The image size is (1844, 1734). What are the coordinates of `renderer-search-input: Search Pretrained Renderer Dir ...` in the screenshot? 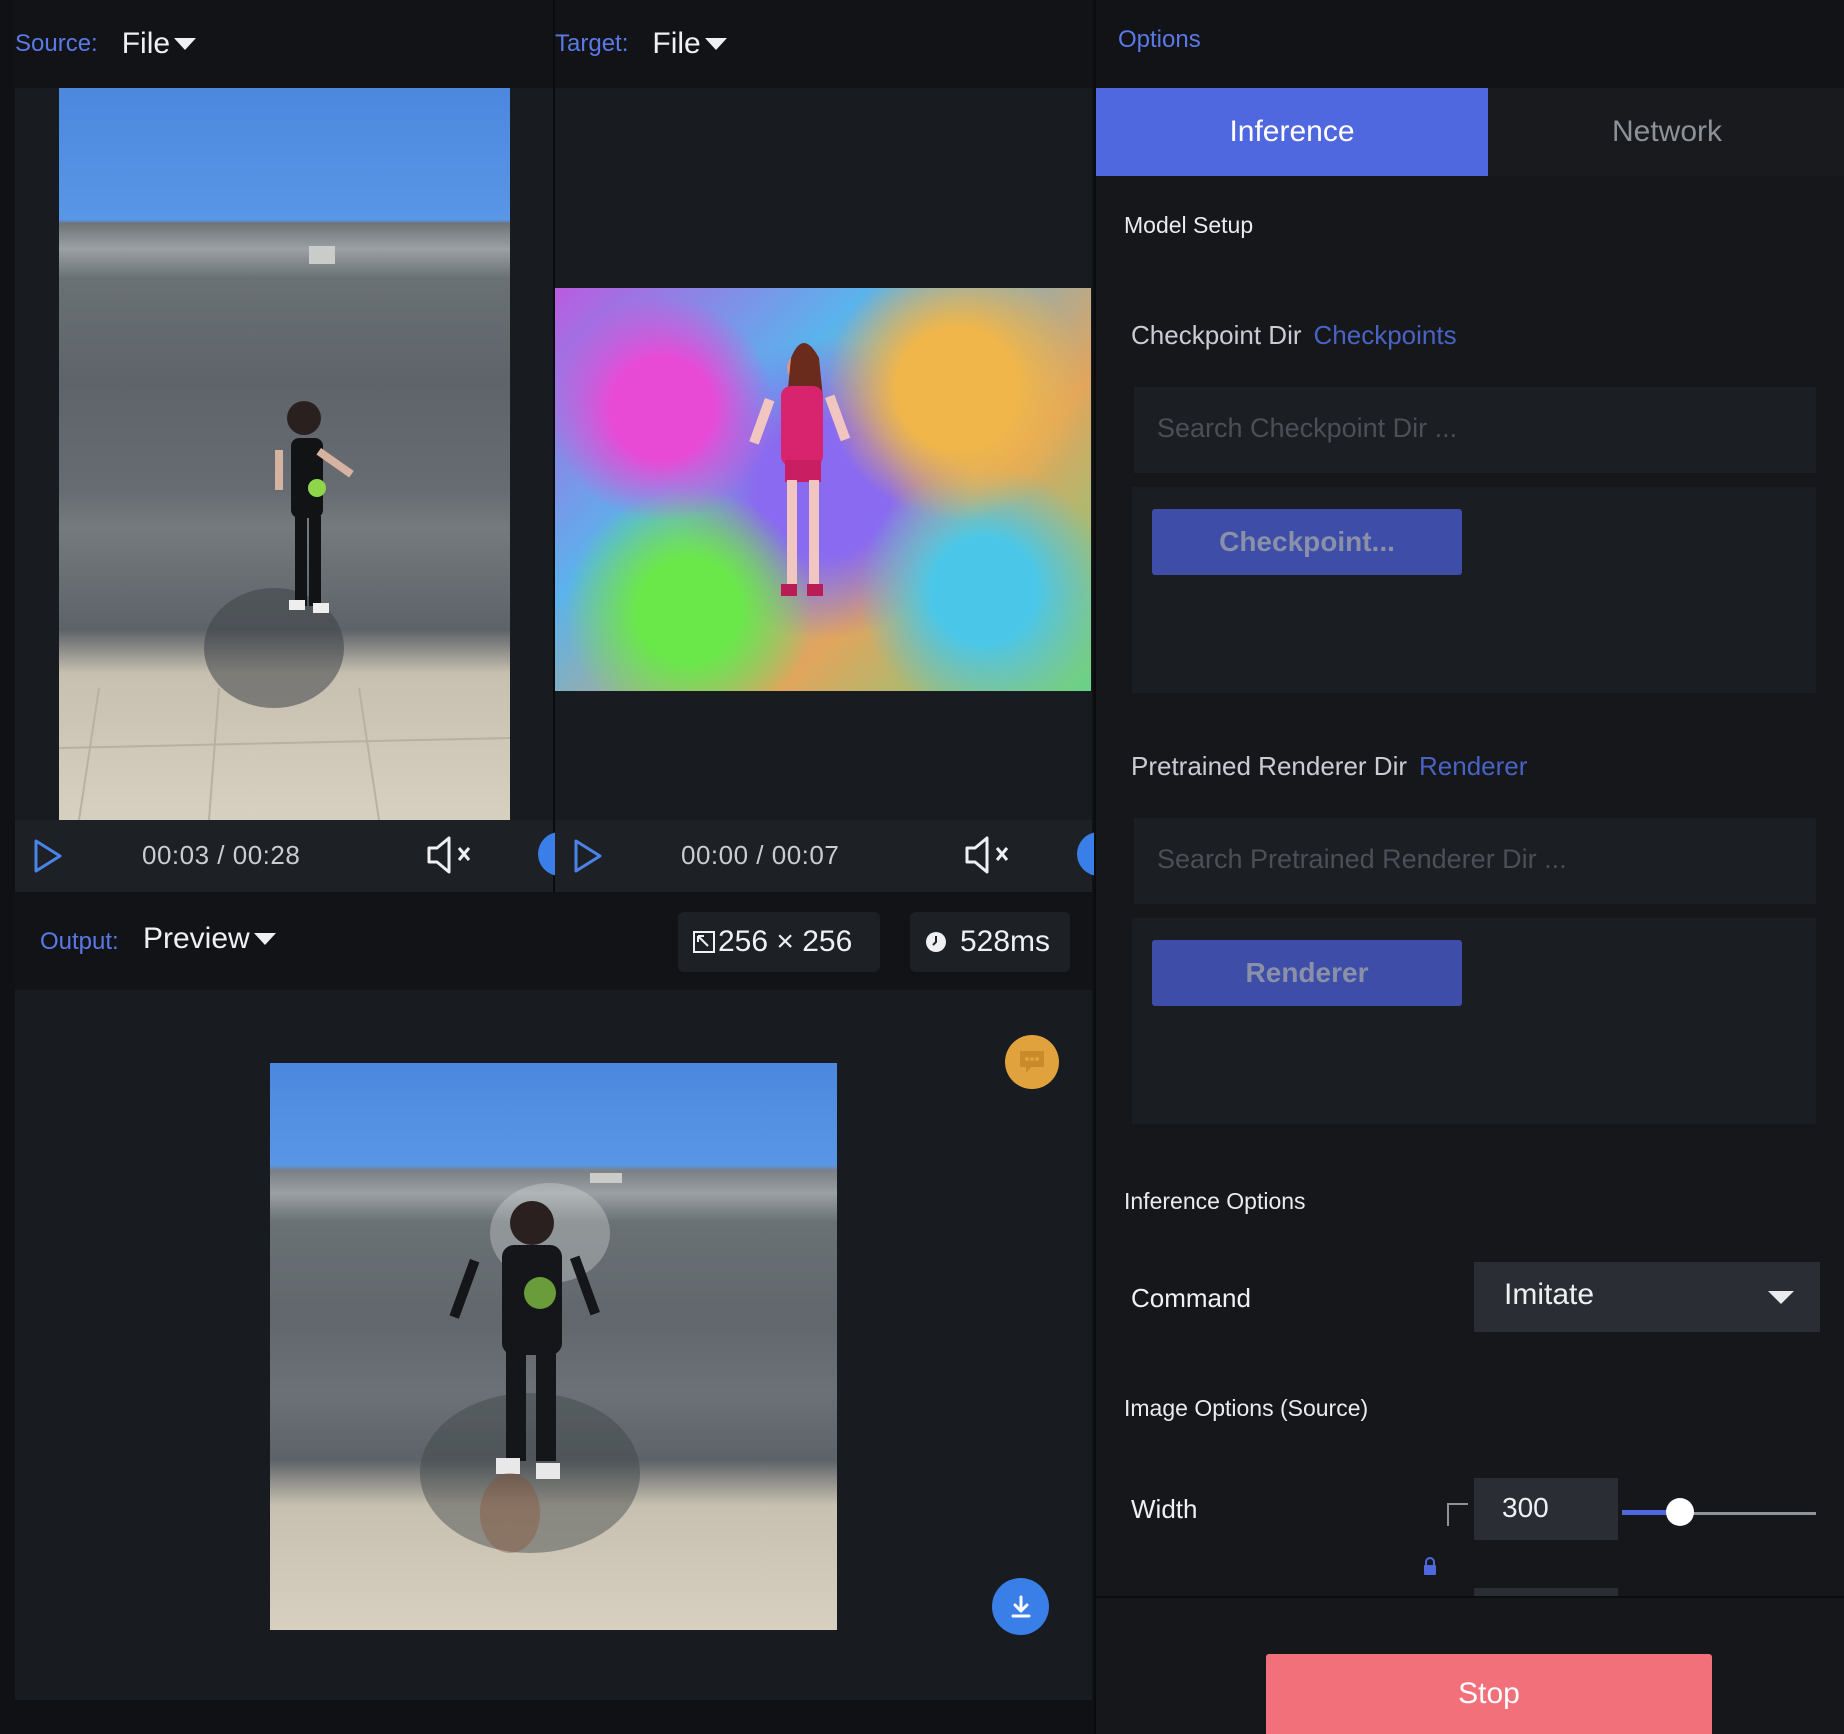 It's located at (1475, 861).